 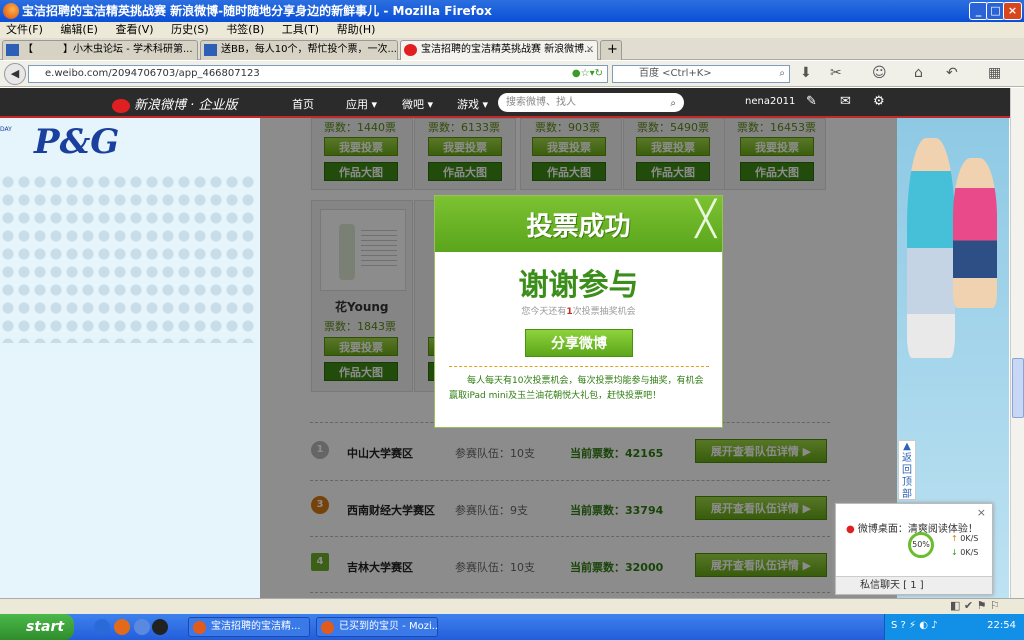 What do you see at coordinates (912, 527) in the screenshot?
I see `popup-text: ● 微博桌面：清爽阅读体验！` at bounding box center [912, 527].